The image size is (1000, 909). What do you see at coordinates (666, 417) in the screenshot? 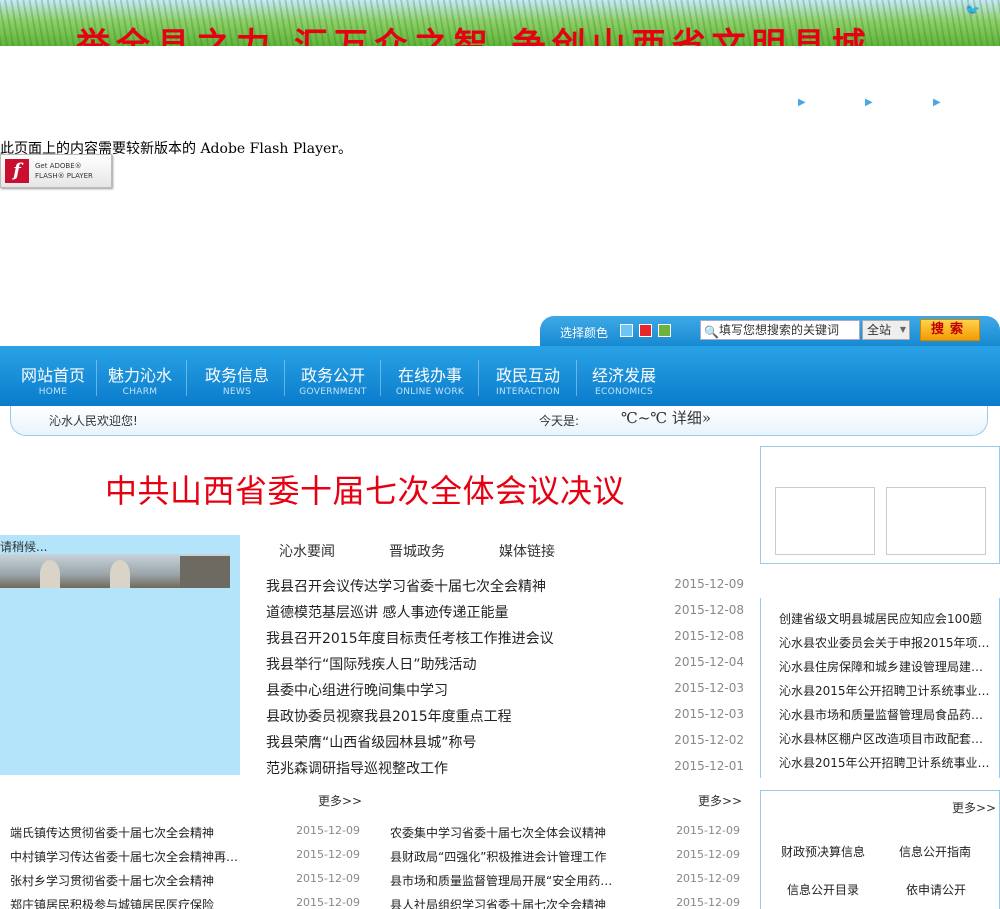
I see `weather-link: ℃~℃ 详细»` at bounding box center [666, 417].